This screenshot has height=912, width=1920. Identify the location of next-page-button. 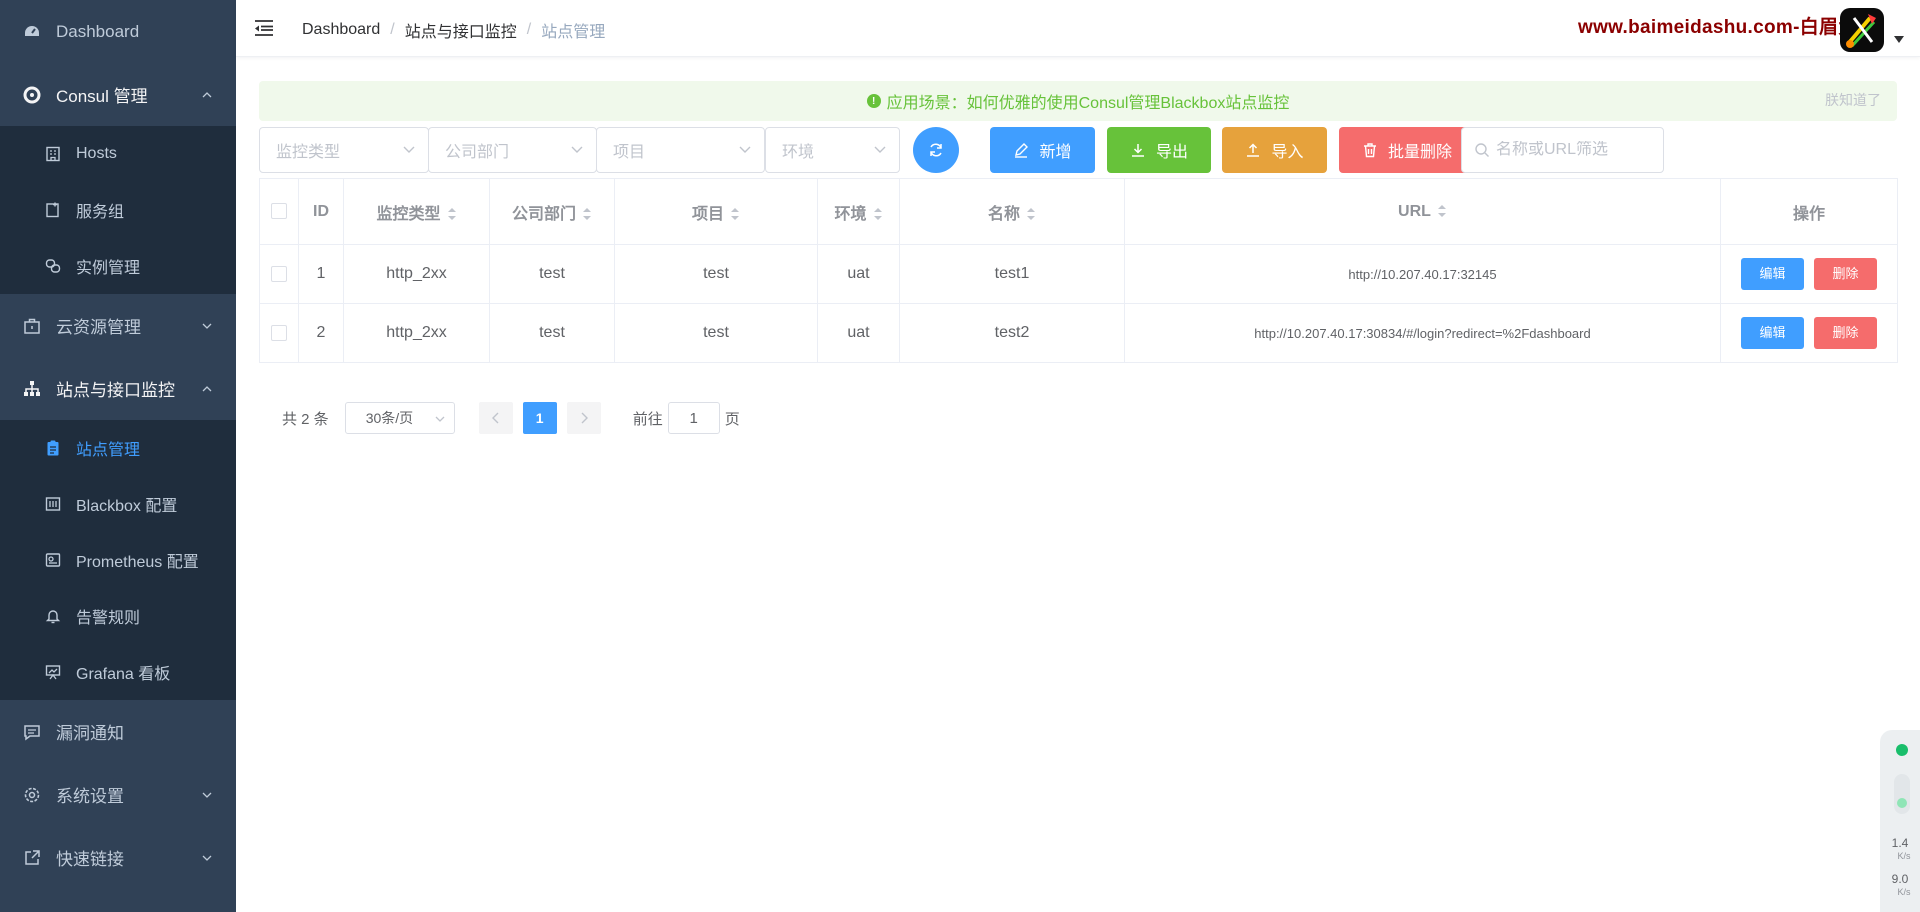
(583, 418).